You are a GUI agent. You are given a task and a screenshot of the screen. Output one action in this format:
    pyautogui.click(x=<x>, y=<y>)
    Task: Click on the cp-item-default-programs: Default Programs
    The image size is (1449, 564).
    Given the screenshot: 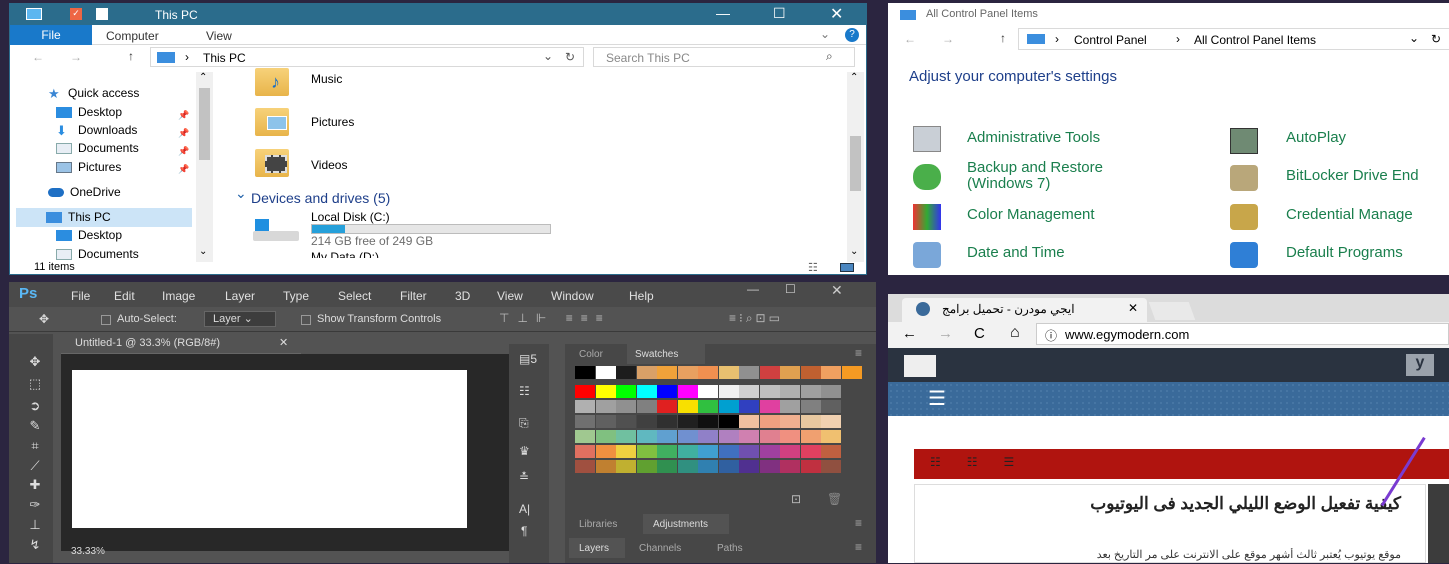 What is the action you would take?
    pyautogui.click(x=1344, y=252)
    